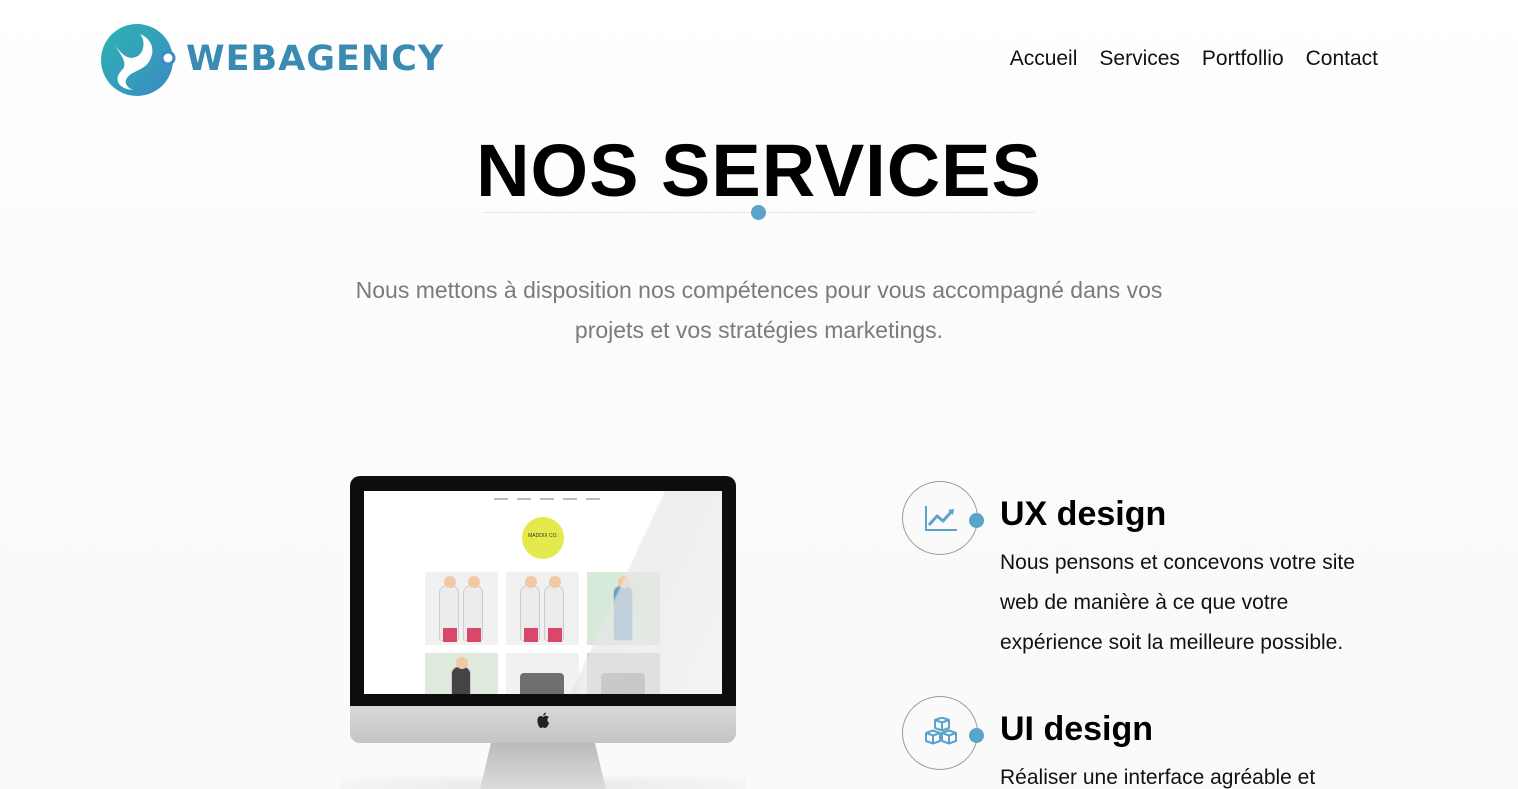 The width and height of the screenshot is (1518, 789). I want to click on nav-link-portfolio: Portfollio, so click(1243, 59).